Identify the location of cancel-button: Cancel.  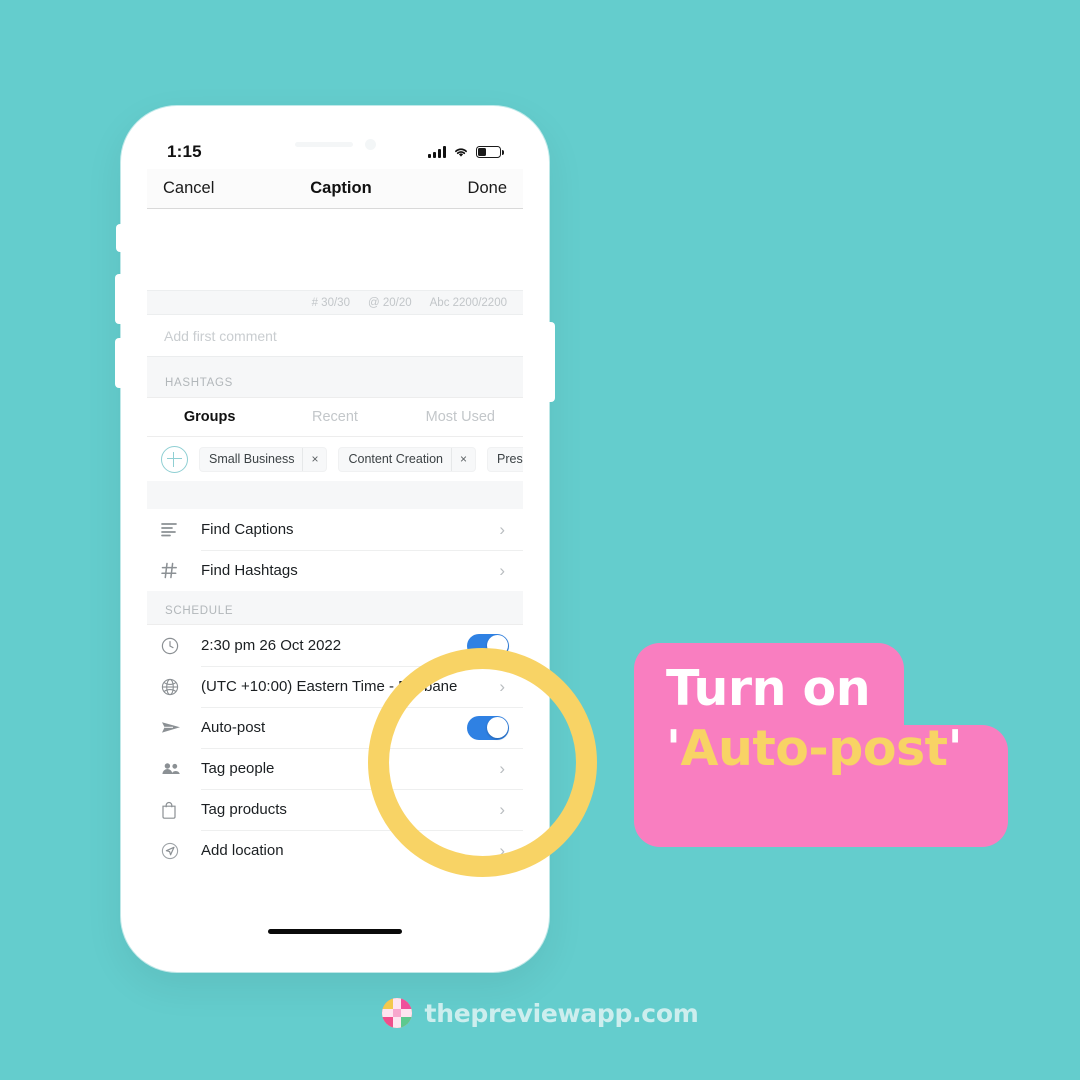
(188, 188).